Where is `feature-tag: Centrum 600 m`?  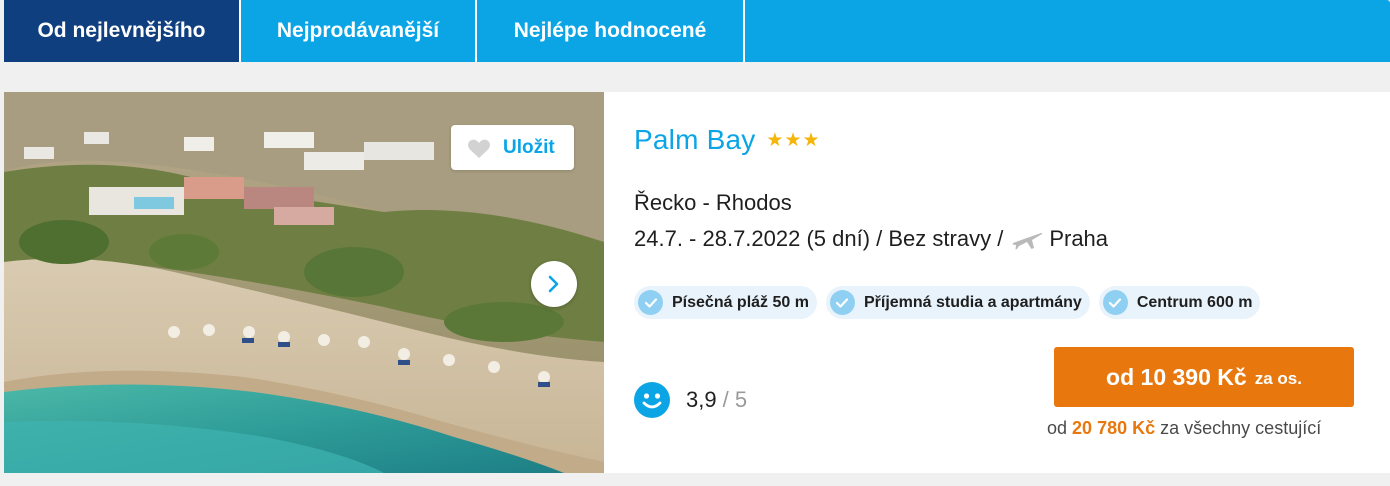
feature-tag: Centrum 600 m is located at coordinates (1179, 302).